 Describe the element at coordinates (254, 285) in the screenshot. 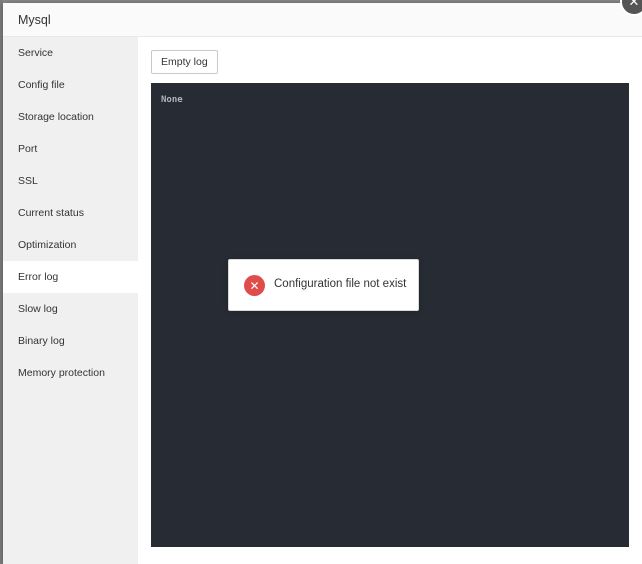

I see `error-icon: ✕` at that location.